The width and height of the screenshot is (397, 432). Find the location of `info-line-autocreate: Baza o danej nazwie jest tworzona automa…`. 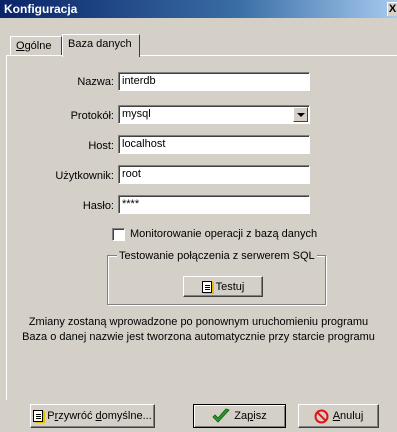

info-line-autocreate: Baza o danej nazwie jest tworzona automa… is located at coordinates (198, 337).